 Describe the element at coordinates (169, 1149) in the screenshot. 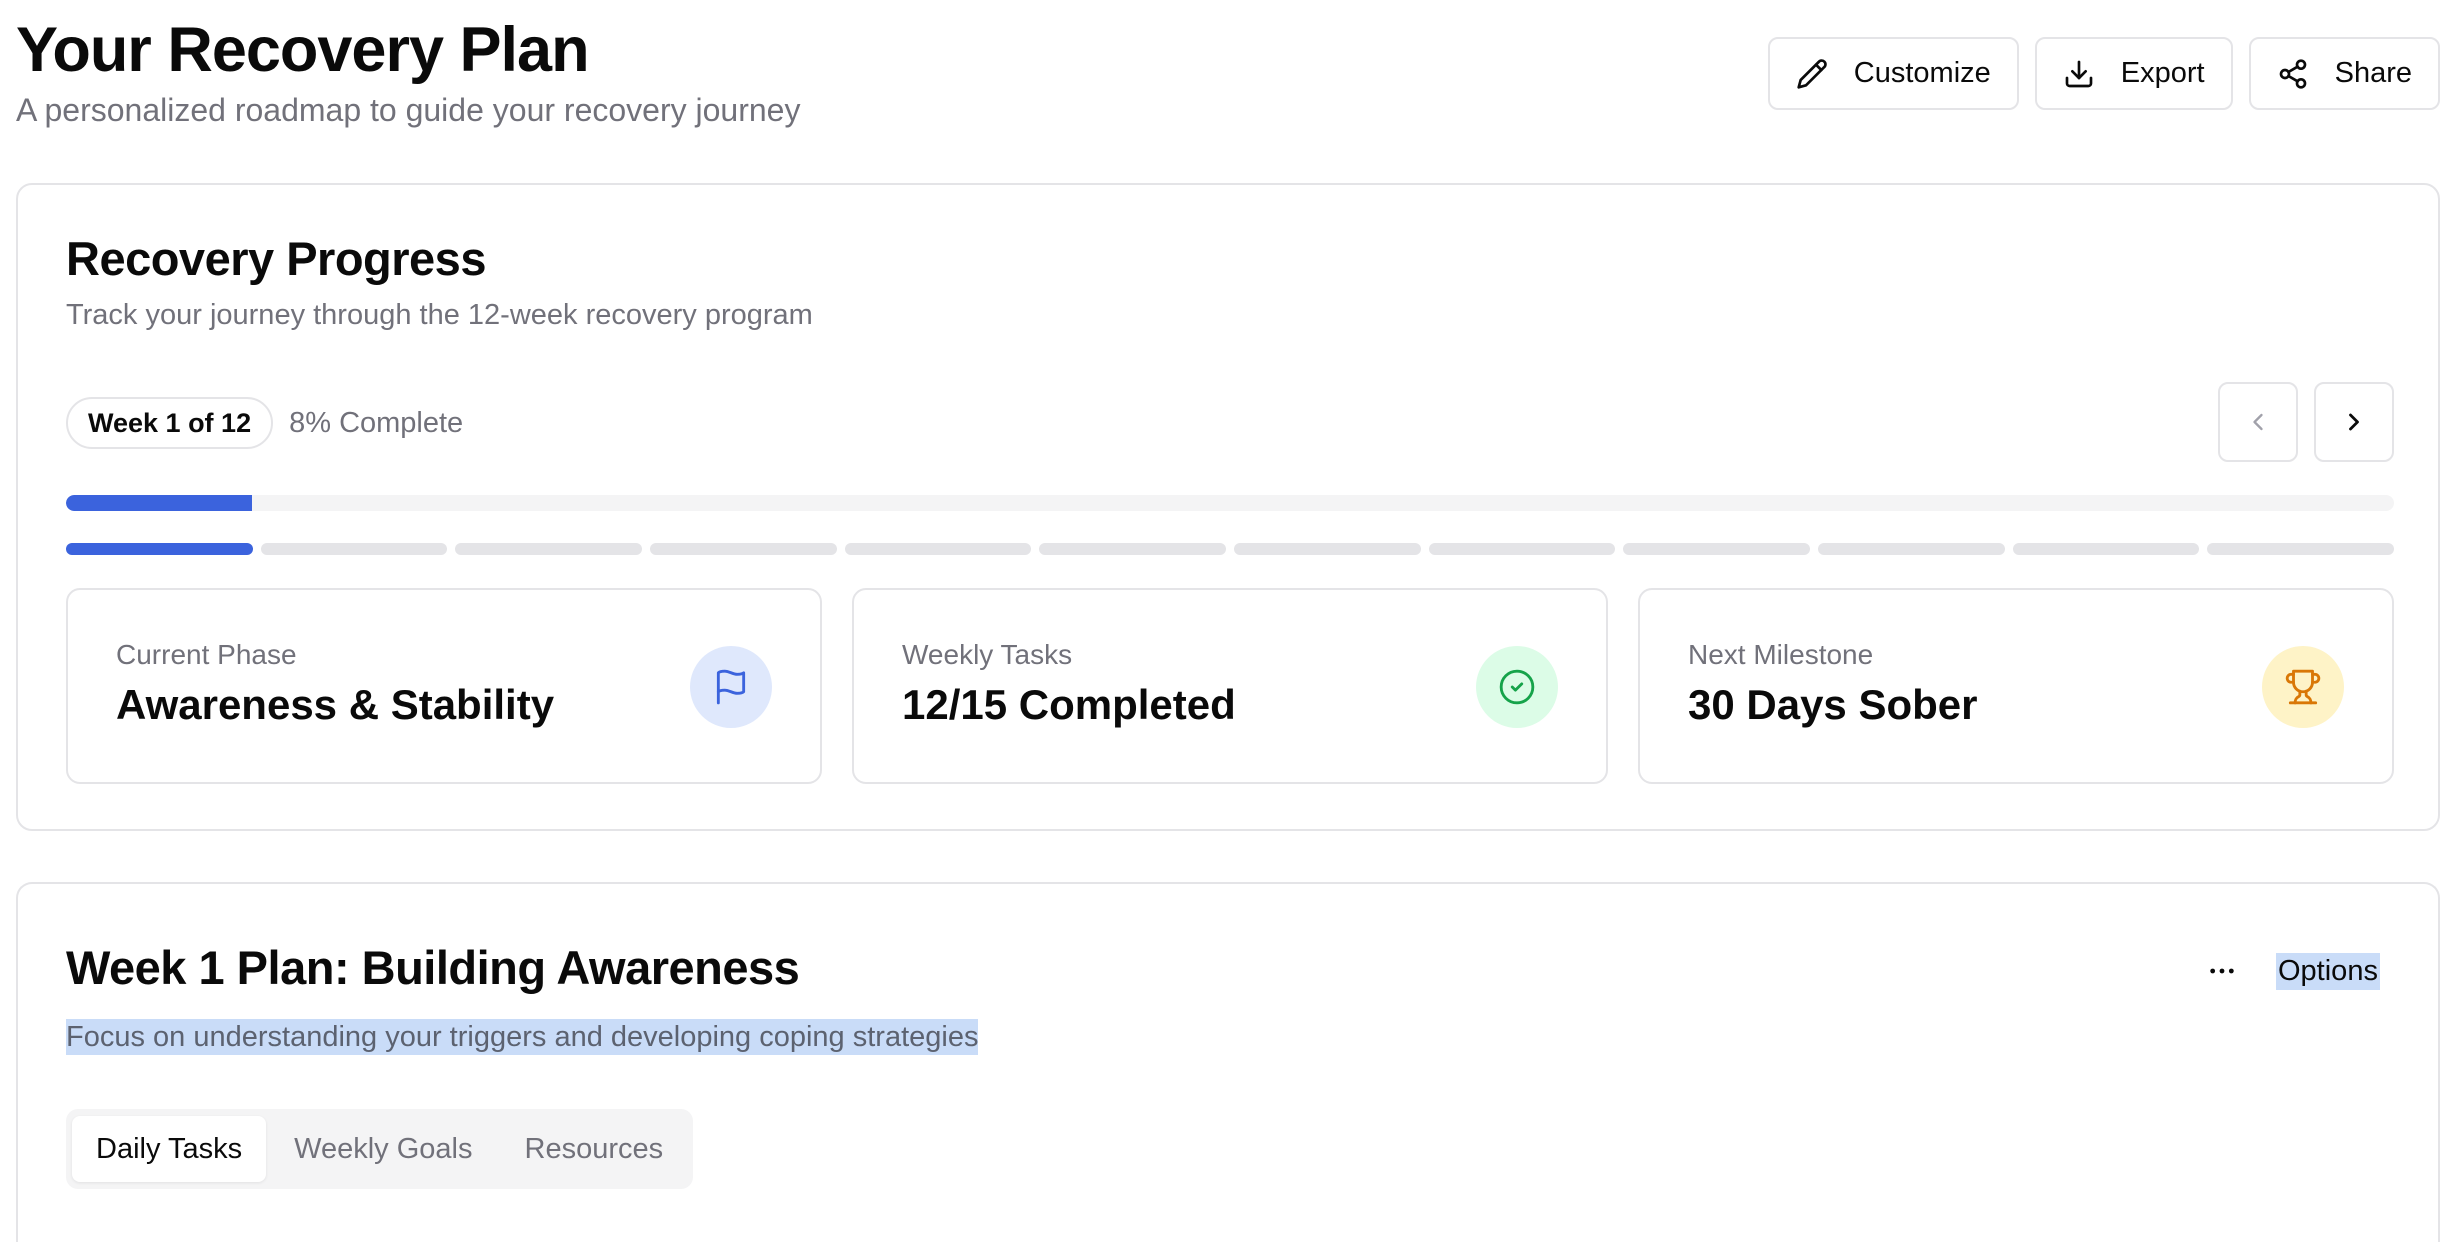

I see `tab-daily-tasks: Daily Tasks` at that location.